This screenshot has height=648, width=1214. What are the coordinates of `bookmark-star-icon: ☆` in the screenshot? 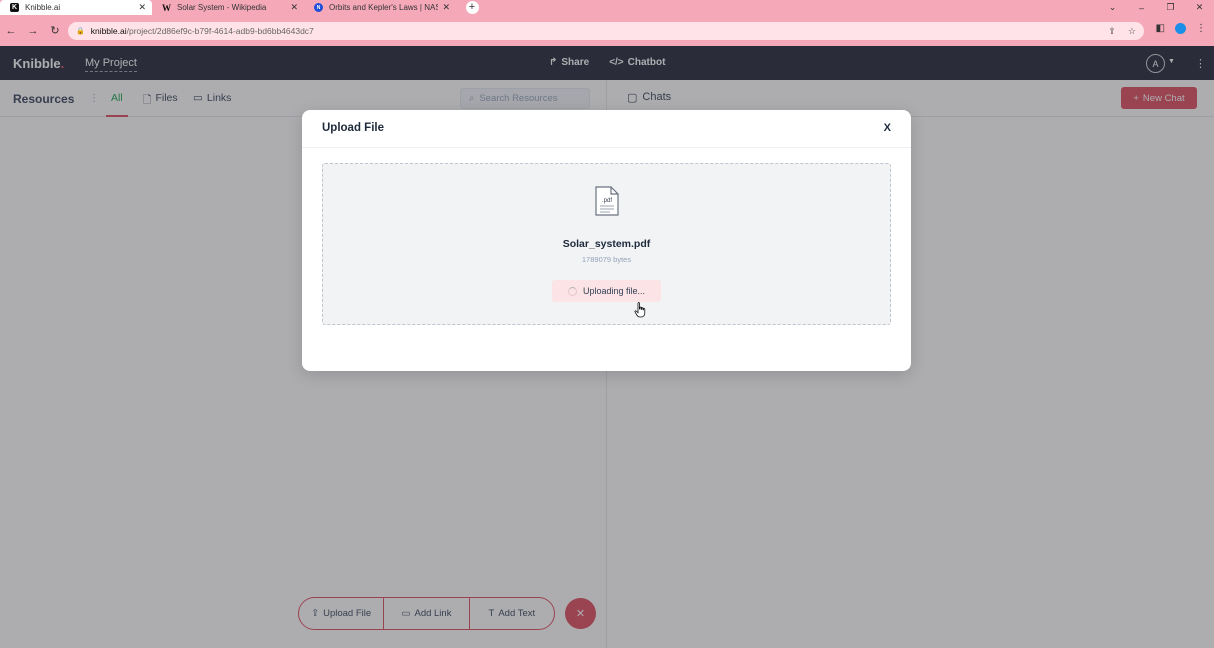 It's located at (1132, 31).